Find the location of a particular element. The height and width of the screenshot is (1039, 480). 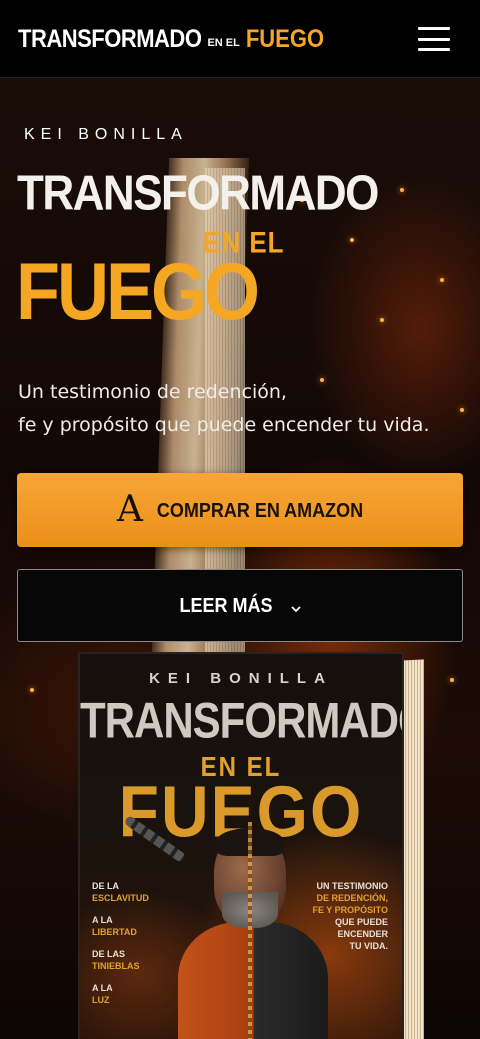

cover-left-b: ESCLAVITUD is located at coordinates (120, 898).